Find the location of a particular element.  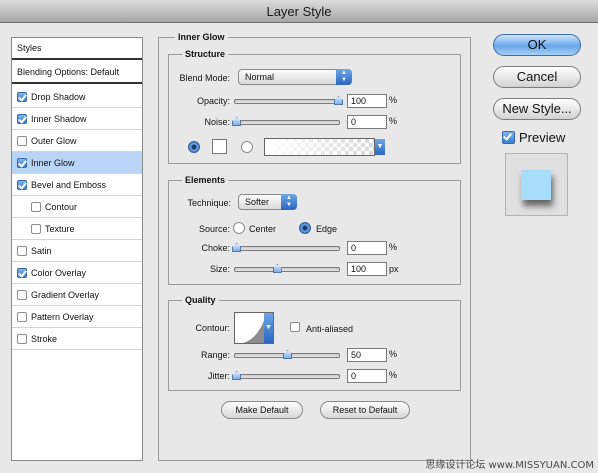

noise-unit: % is located at coordinates (393, 121).